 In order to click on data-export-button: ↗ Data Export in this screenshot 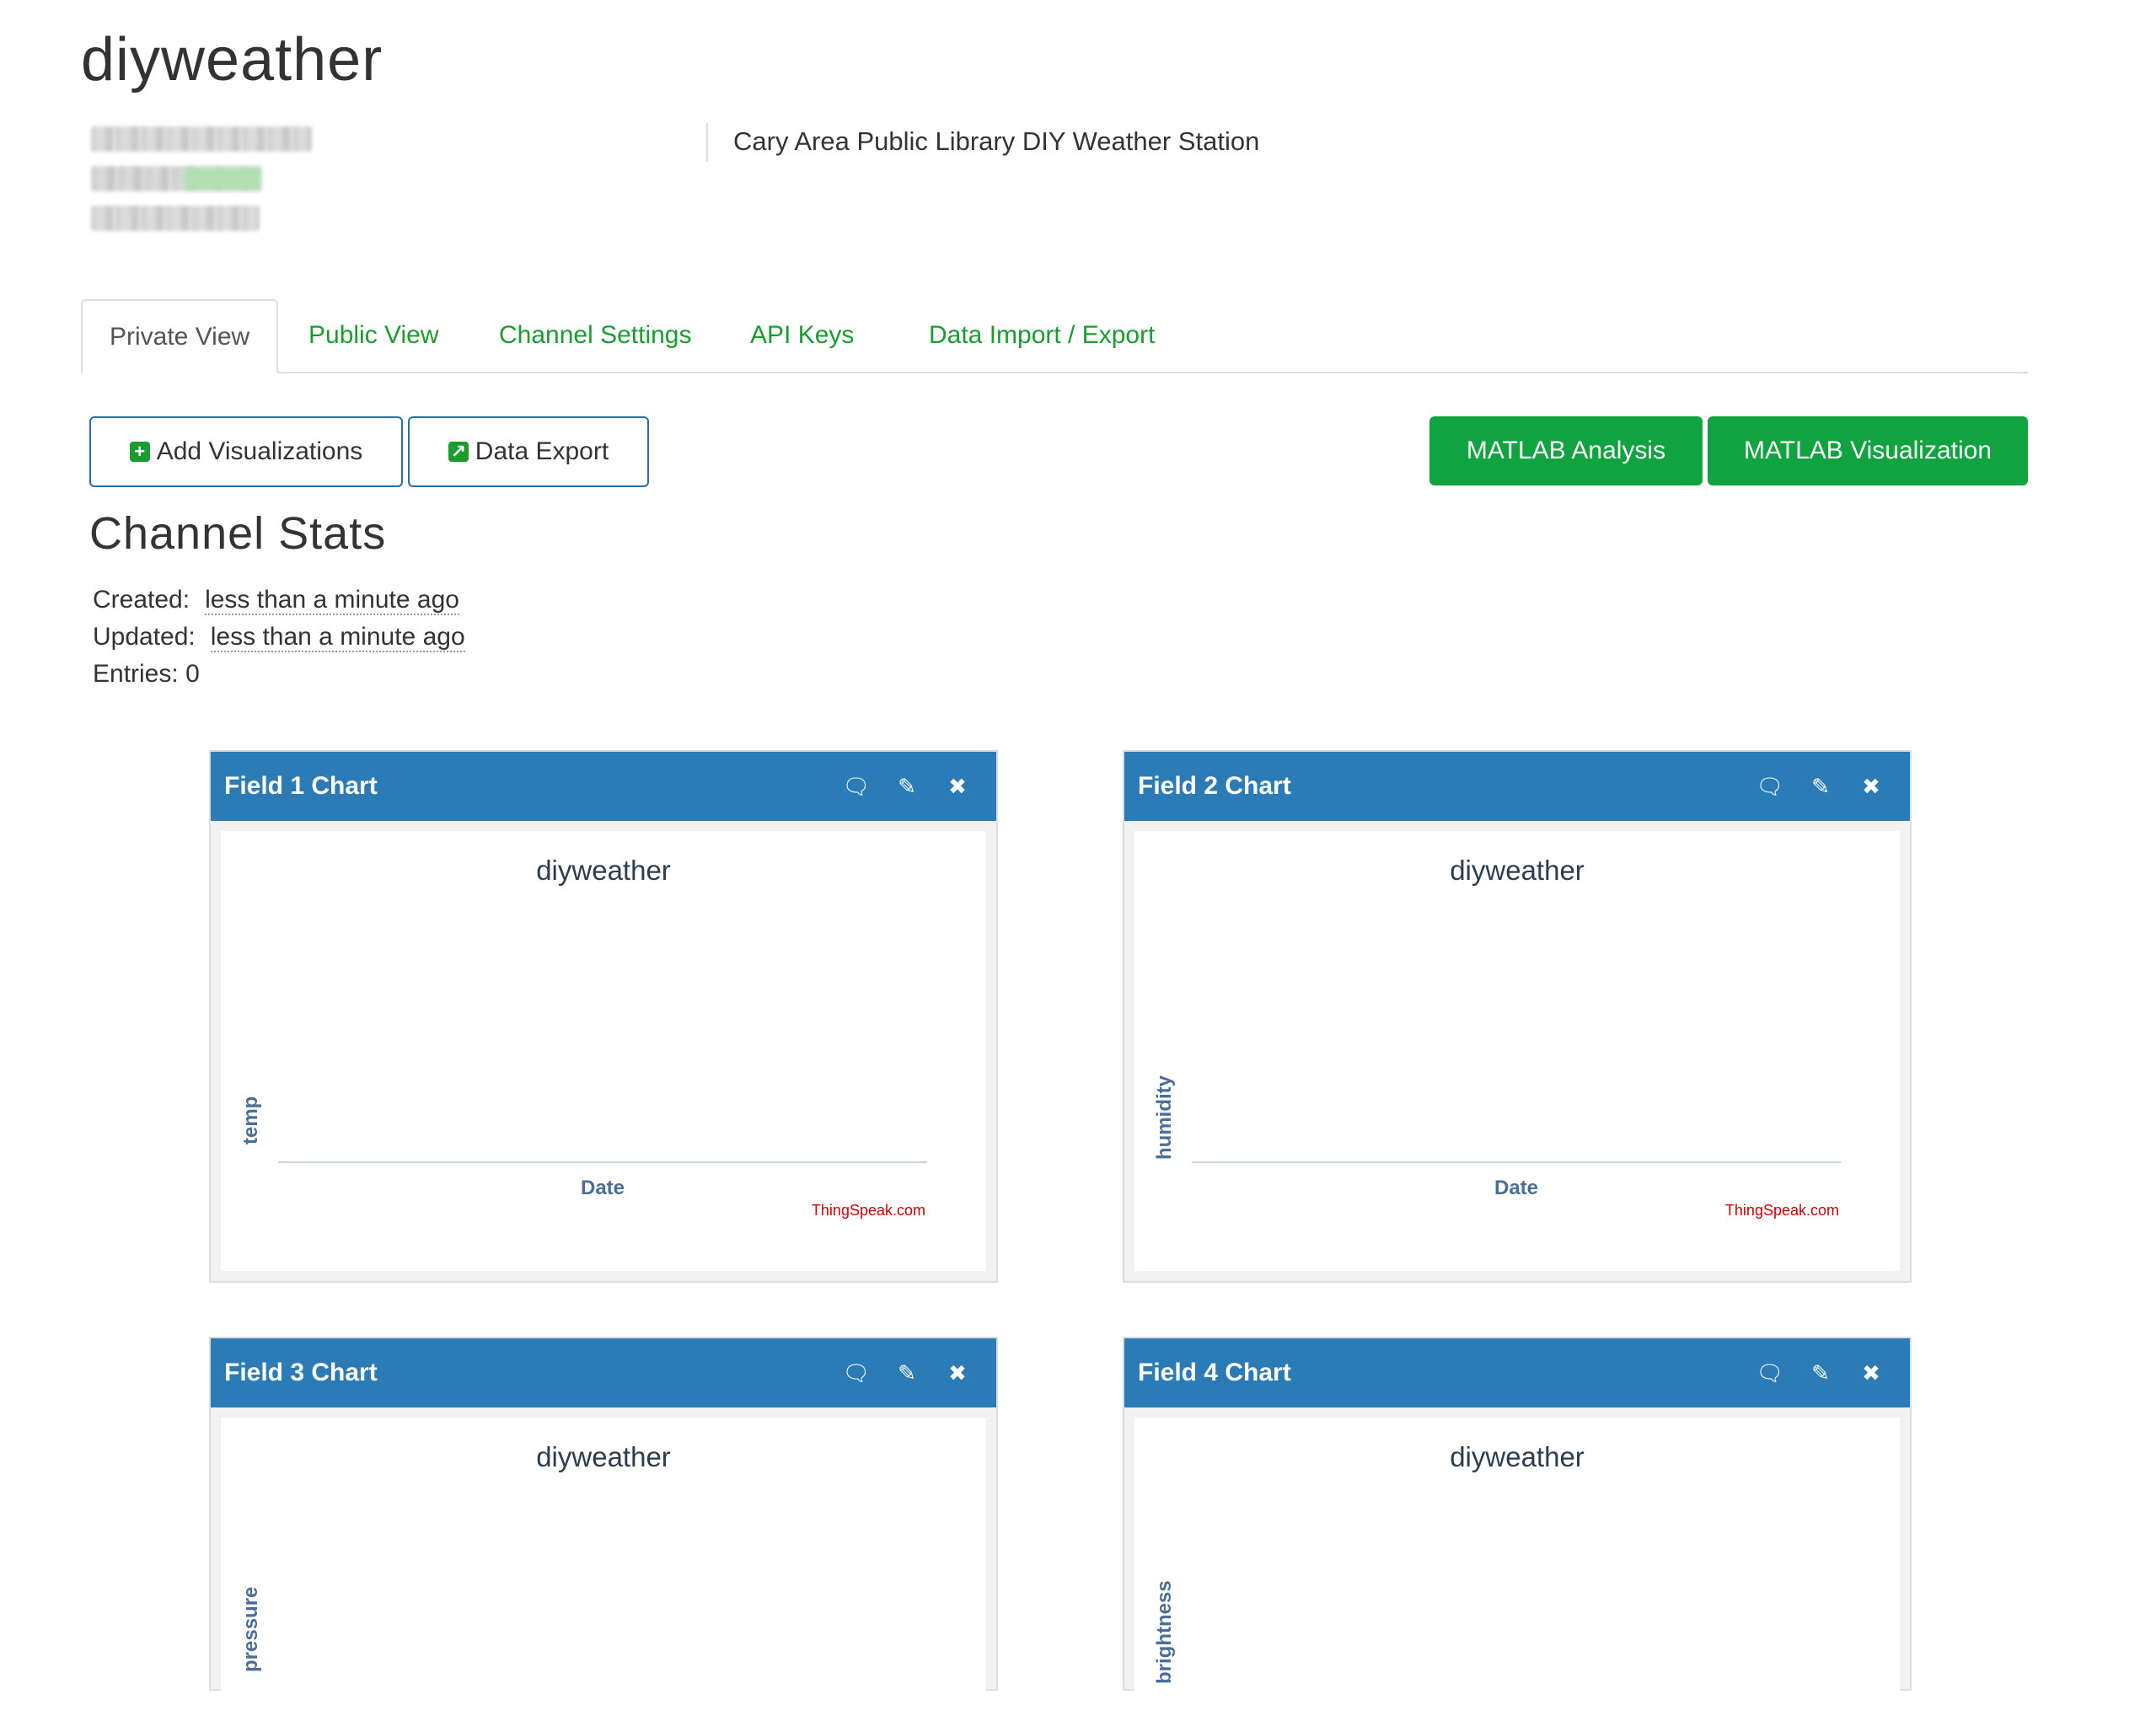, I will do `click(528, 451)`.